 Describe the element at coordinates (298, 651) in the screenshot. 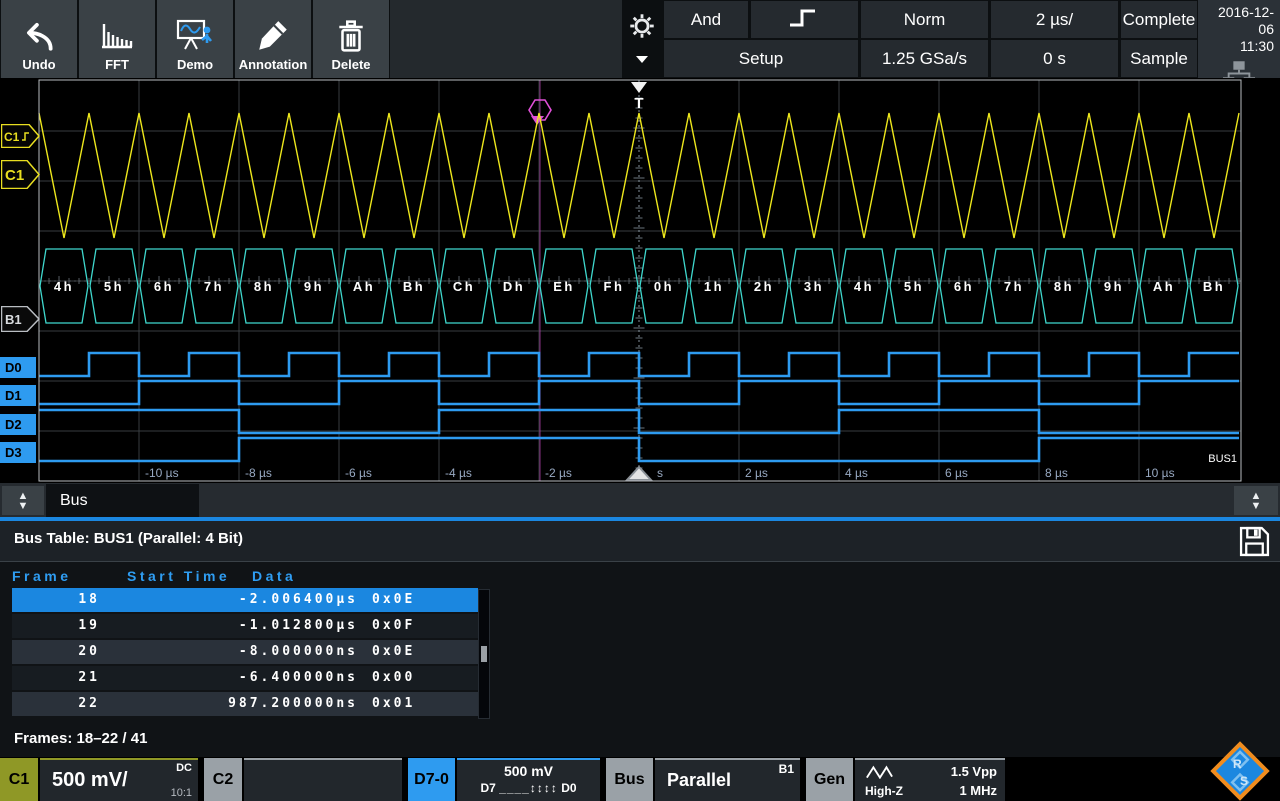

I see `cell-start: -8.000000ns` at that location.